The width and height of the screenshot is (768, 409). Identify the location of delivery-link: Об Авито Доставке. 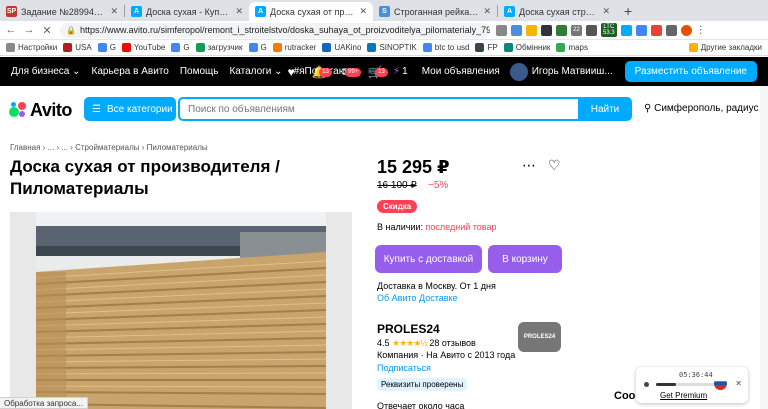
(436, 298).